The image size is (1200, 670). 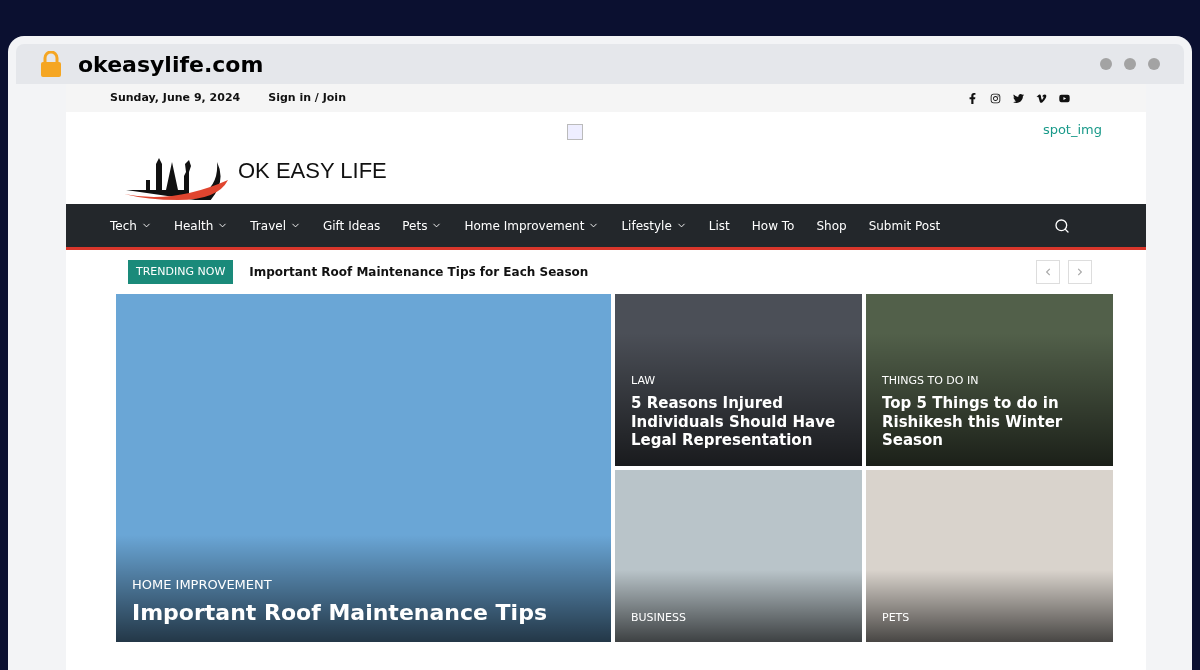 What do you see at coordinates (995, 98) in the screenshot?
I see `instagram-icon` at bounding box center [995, 98].